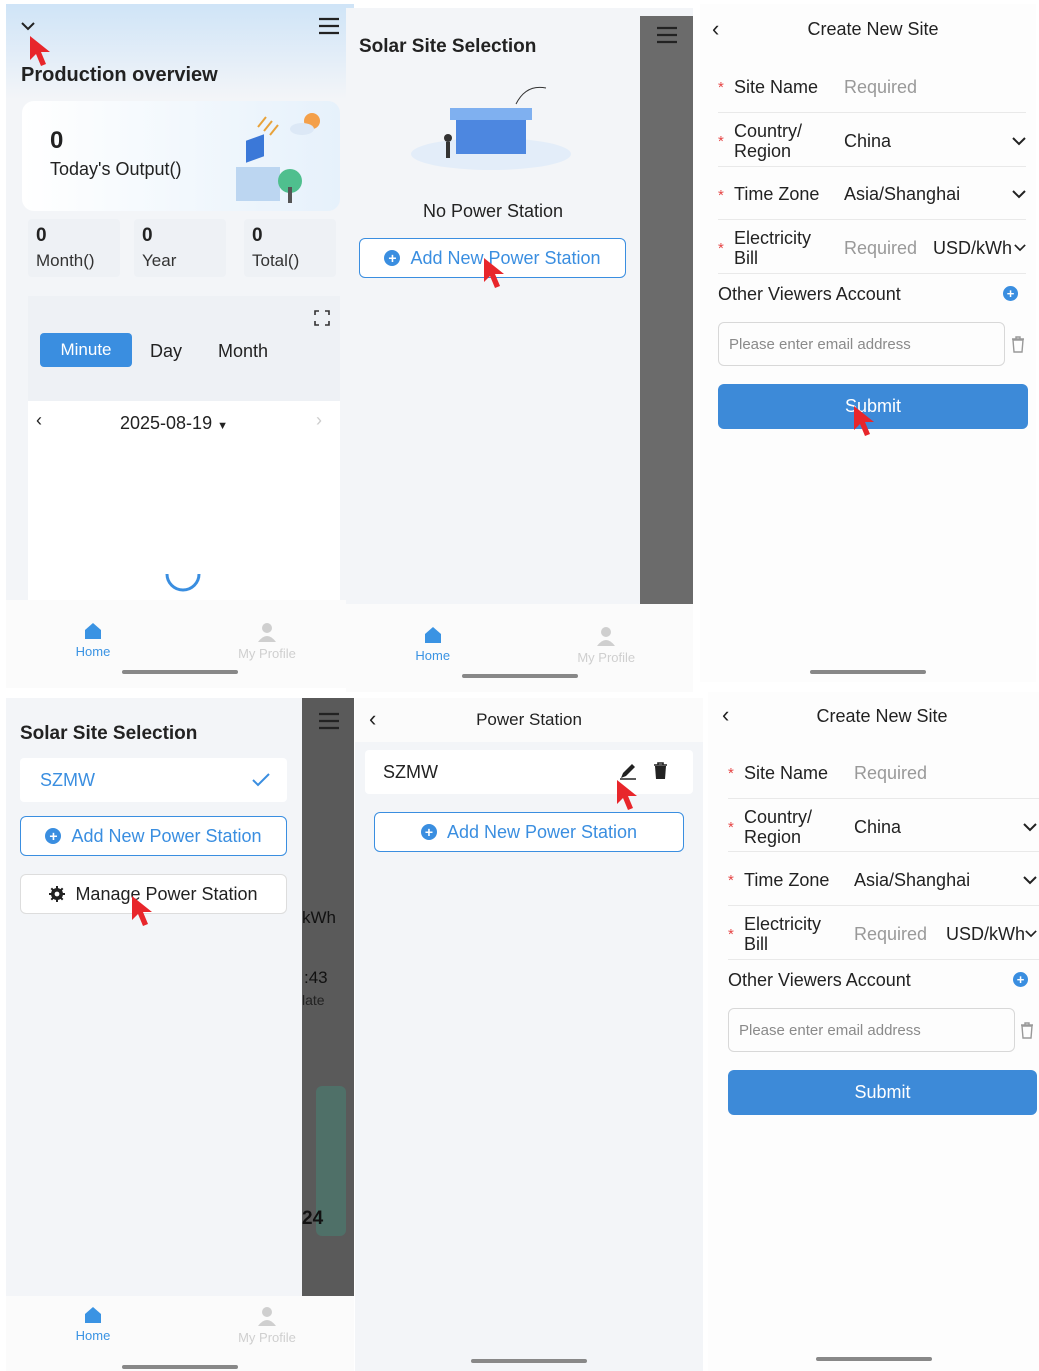 This screenshot has height=1371, width=1039. What do you see at coordinates (39, 420) in the screenshot?
I see `prev-date-arrow: ‹` at bounding box center [39, 420].